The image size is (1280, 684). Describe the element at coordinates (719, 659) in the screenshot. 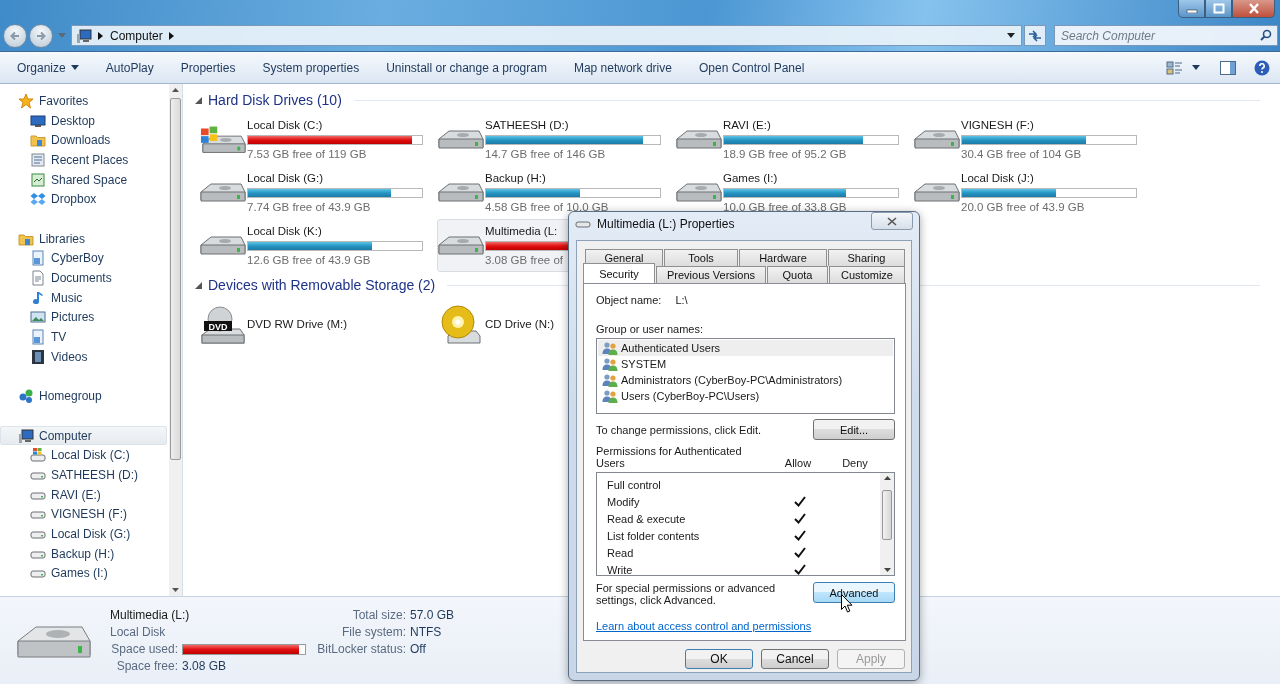

I see `dialog-button: OK` at that location.